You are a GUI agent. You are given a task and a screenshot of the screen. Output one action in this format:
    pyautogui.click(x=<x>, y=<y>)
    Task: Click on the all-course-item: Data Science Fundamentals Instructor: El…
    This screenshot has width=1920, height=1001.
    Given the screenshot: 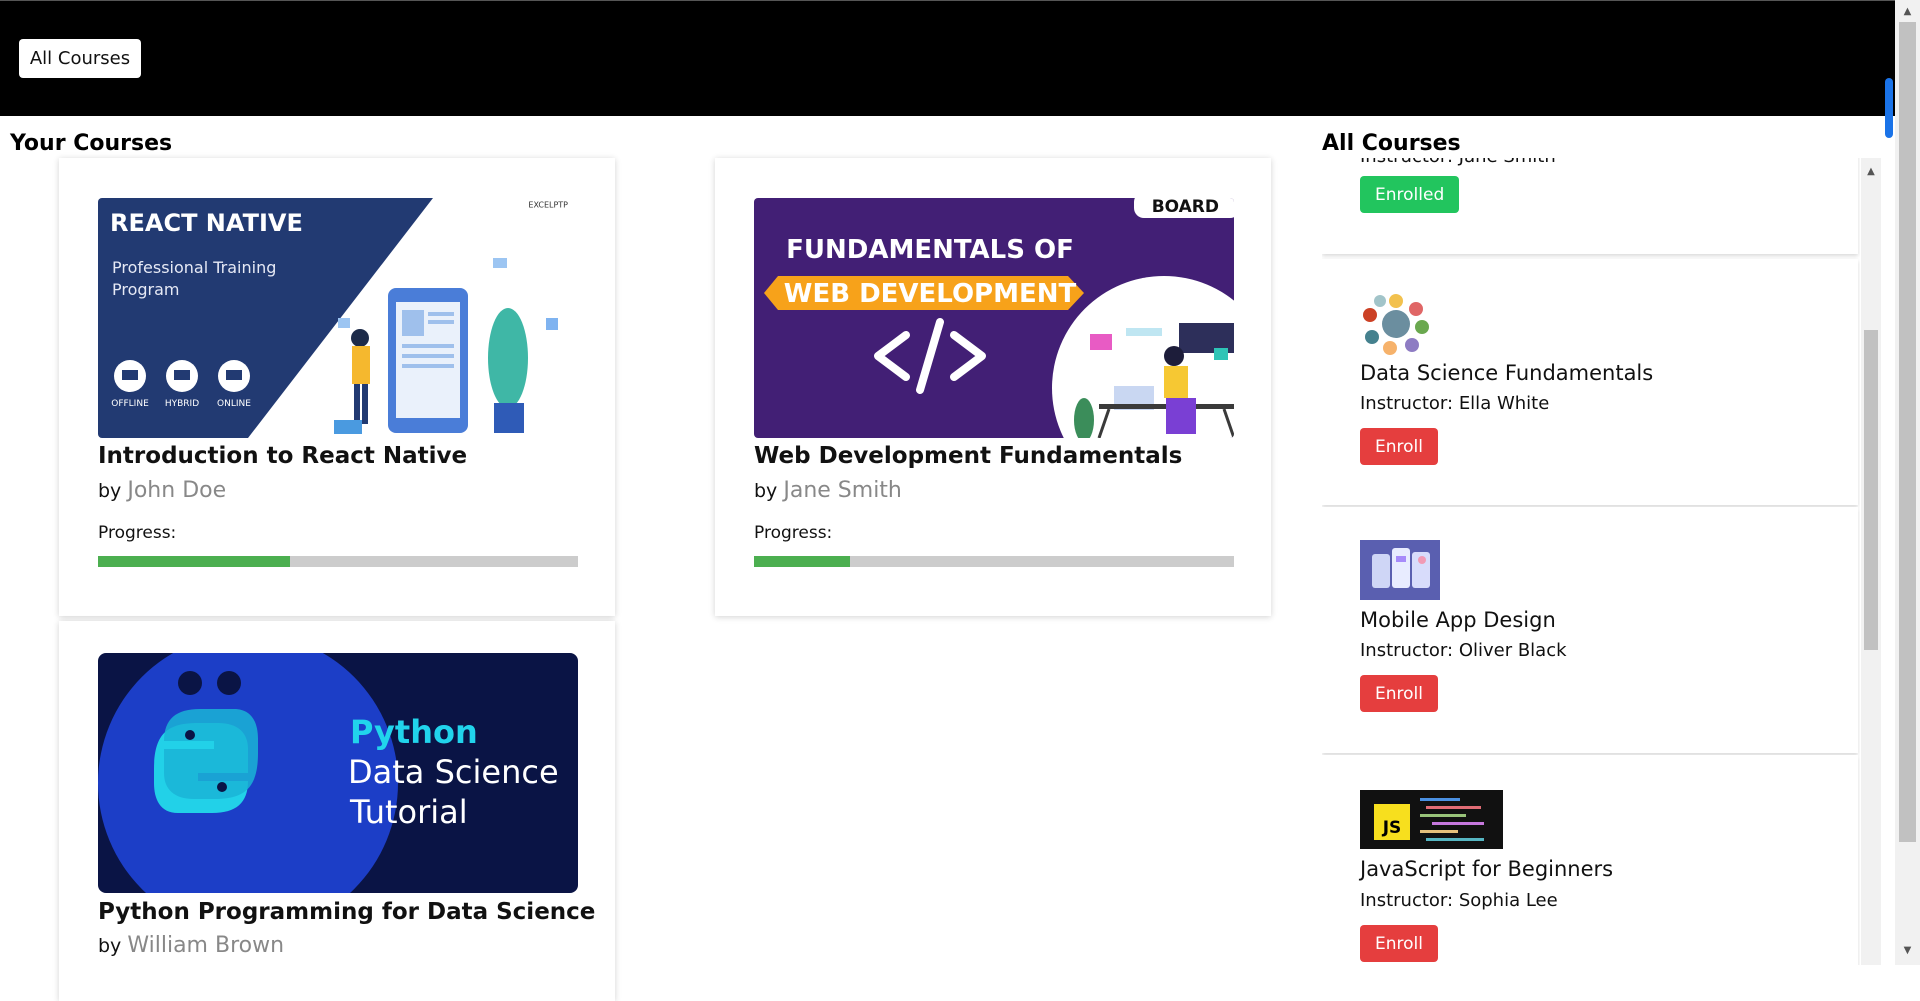 What is the action you would take?
    pyautogui.click(x=1590, y=382)
    